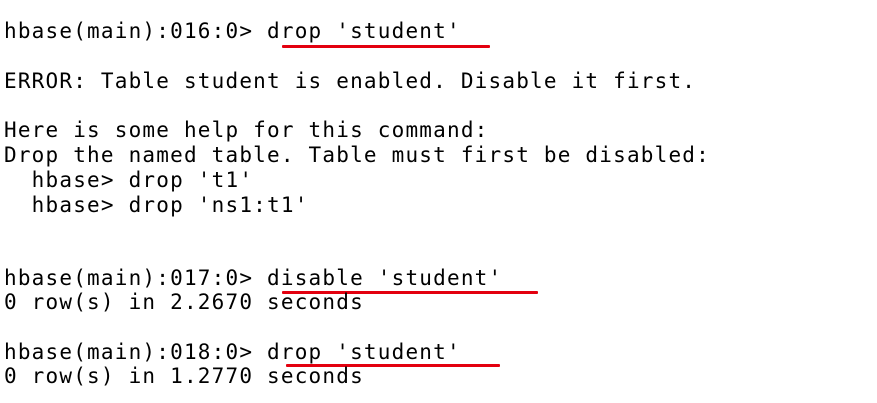 The width and height of the screenshot is (877, 403). What do you see at coordinates (385, 278) in the screenshot?
I see `disable-command: disable 'student'` at bounding box center [385, 278].